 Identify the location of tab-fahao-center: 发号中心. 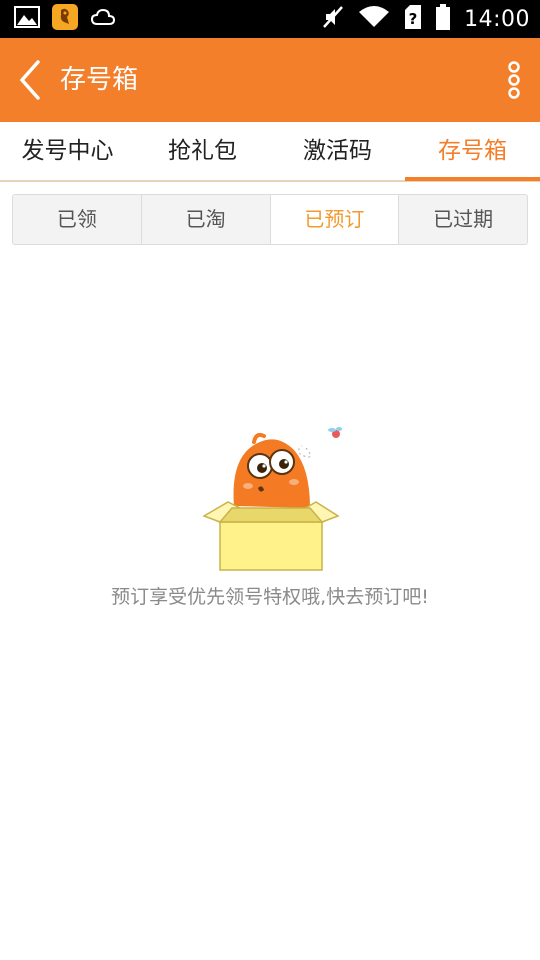
(67, 151).